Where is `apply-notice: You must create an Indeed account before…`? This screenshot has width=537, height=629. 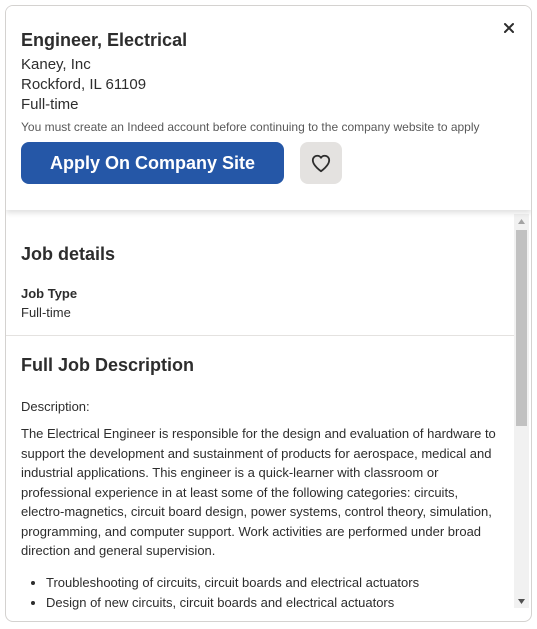 apply-notice: You must create an Indeed account before… is located at coordinates (250, 127).